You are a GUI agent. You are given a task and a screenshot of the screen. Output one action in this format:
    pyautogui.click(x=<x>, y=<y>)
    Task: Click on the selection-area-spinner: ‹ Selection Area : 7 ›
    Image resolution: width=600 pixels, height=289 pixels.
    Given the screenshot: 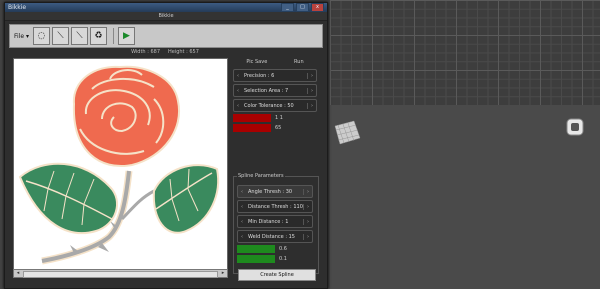 What is the action you would take?
    pyautogui.click(x=275, y=90)
    